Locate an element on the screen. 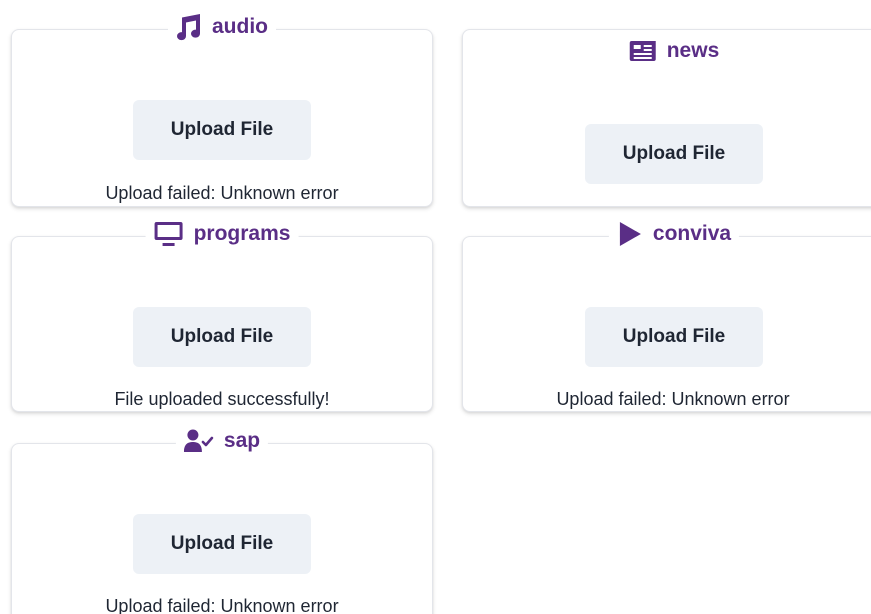 This screenshot has width=871, height=614. card-title-programs: programs is located at coordinates (222, 234).